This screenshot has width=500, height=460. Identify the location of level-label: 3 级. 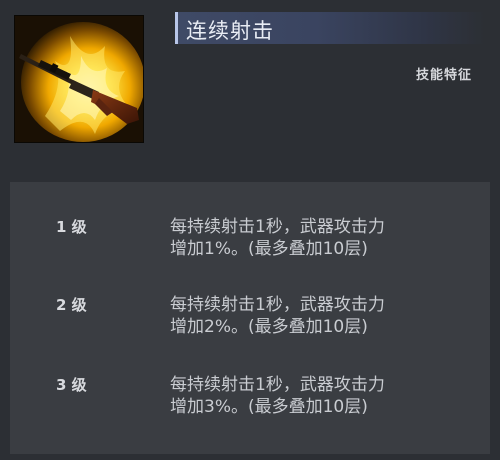
(71, 385).